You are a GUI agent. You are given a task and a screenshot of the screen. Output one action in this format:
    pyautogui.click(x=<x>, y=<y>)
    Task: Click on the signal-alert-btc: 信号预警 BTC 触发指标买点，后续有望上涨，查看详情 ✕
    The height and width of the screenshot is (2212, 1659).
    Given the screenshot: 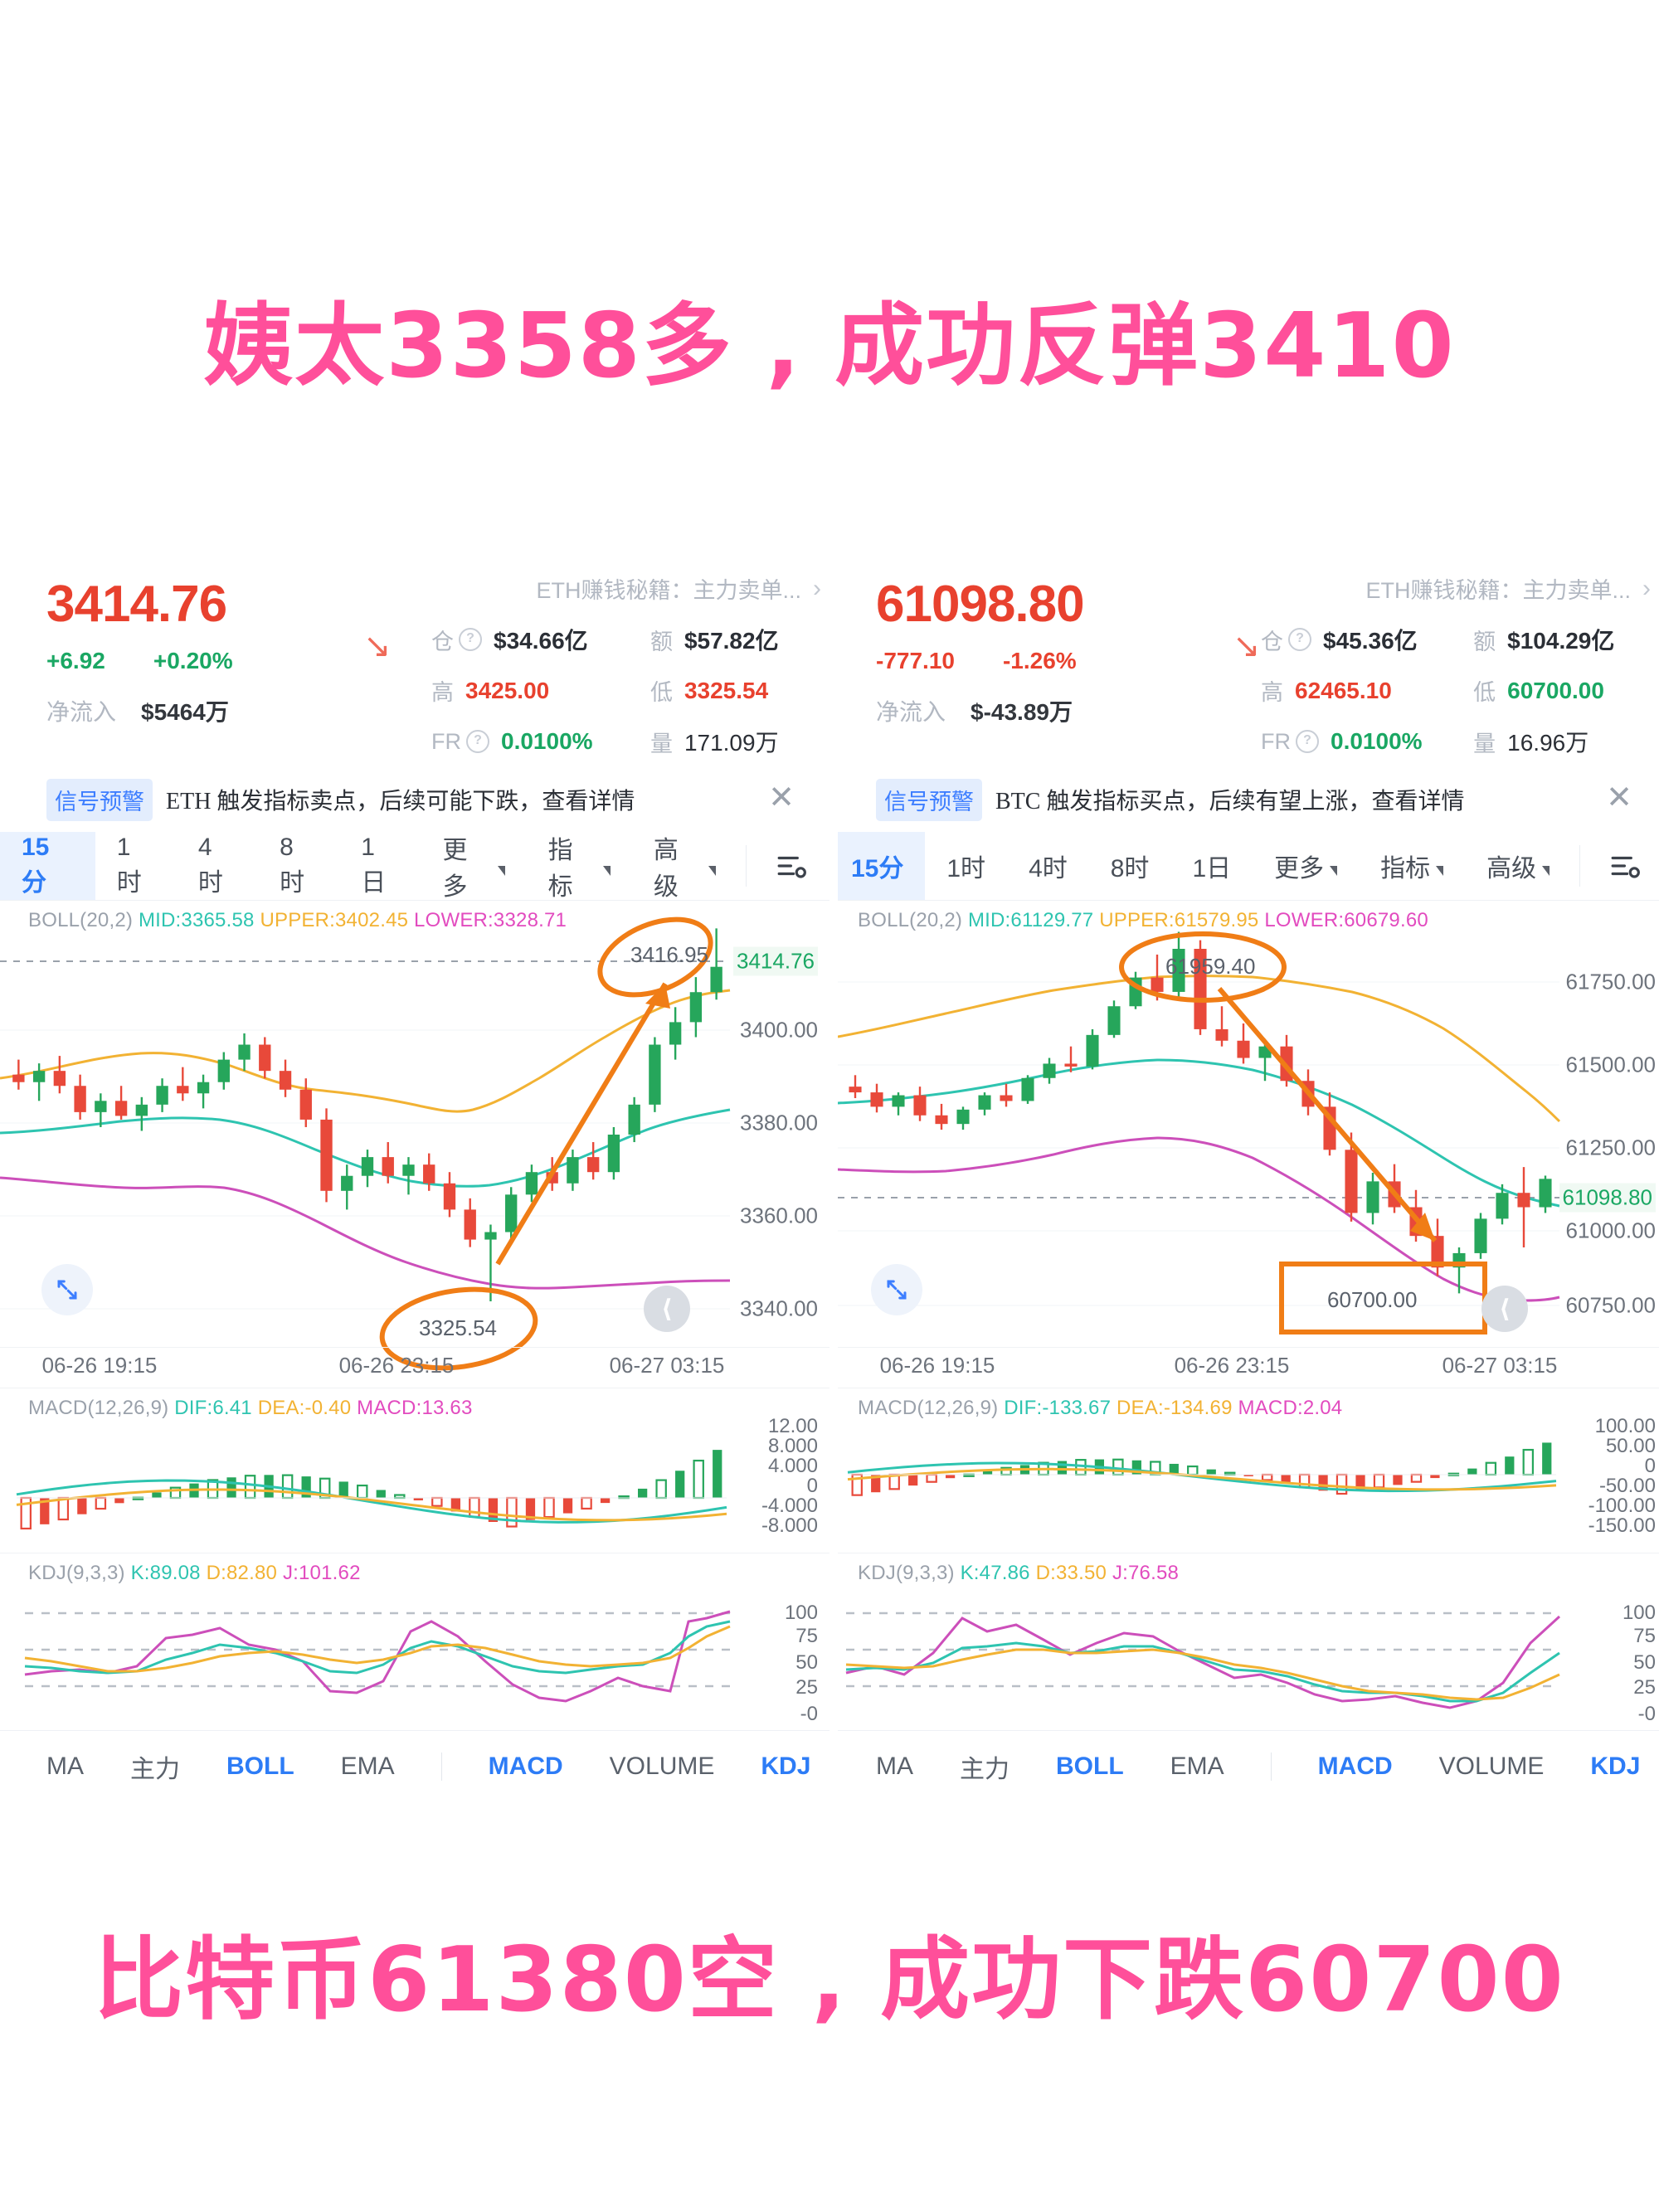 What is the action you would take?
    pyautogui.click(x=1248, y=799)
    